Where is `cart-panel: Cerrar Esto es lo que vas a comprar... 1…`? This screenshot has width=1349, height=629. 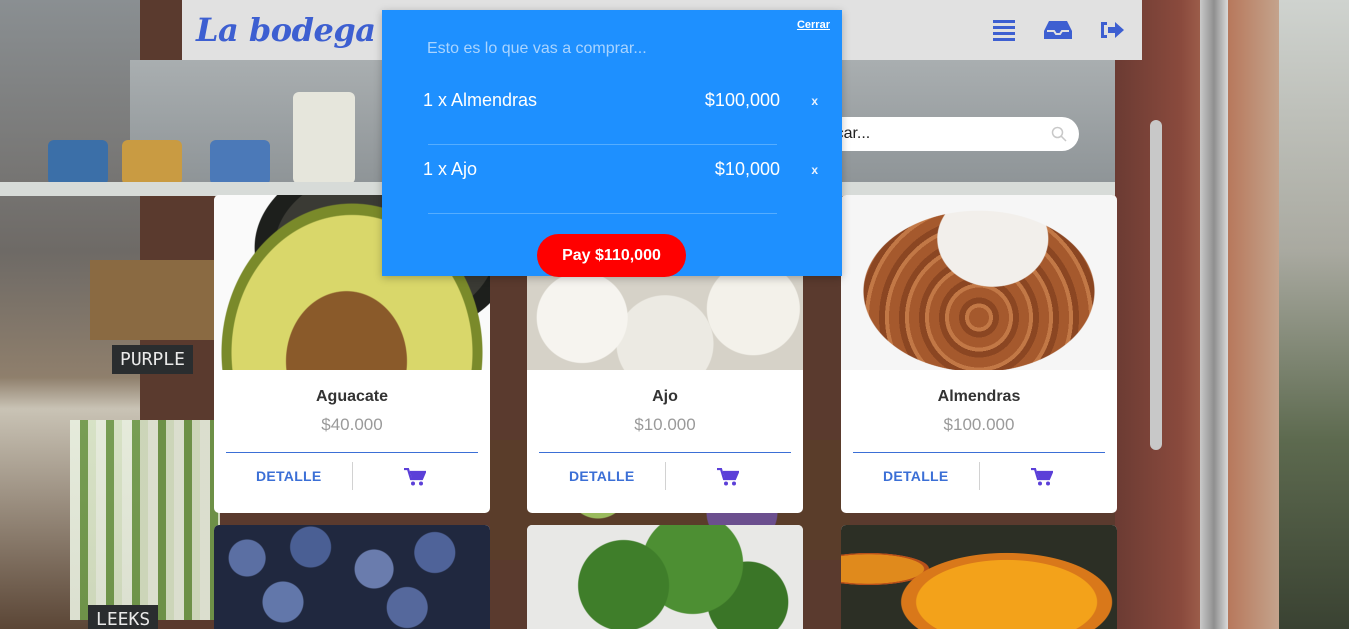 cart-panel: Cerrar Esto es lo que vas a comprar... 1… is located at coordinates (612, 143).